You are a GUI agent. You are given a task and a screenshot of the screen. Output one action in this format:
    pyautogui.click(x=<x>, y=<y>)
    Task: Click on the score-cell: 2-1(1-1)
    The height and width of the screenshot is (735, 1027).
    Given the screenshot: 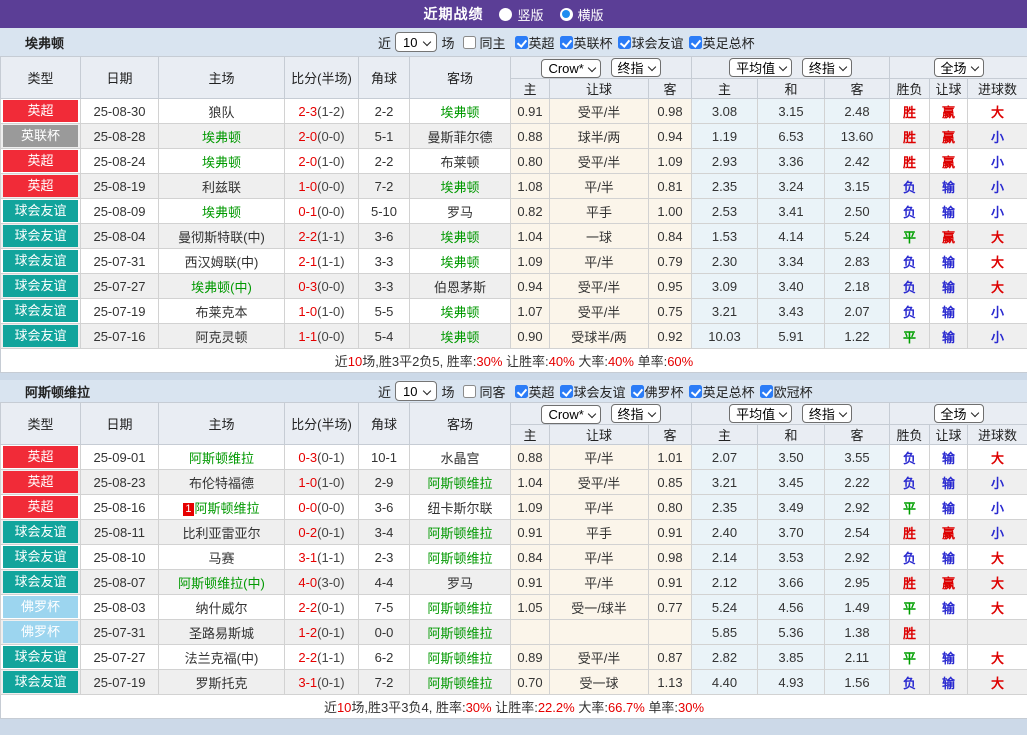 What is the action you would take?
    pyautogui.click(x=321, y=261)
    